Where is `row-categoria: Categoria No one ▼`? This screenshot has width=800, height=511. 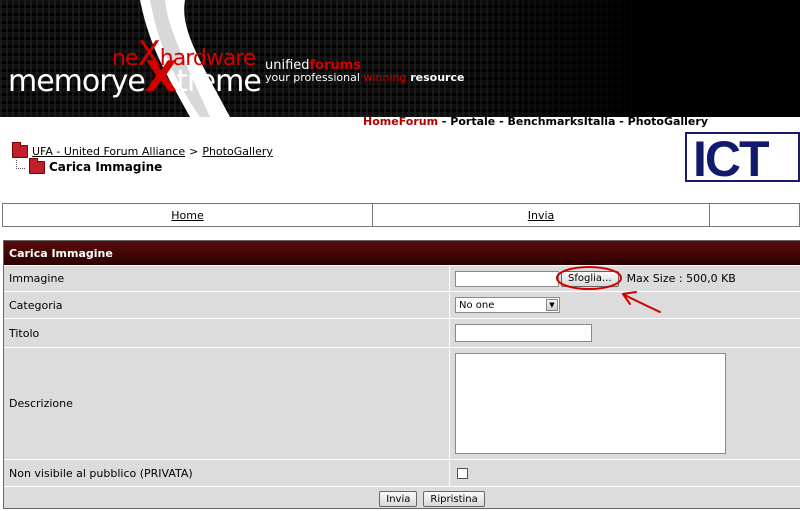
row-categoria: Categoria No one ▼ is located at coordinates (402, 305).